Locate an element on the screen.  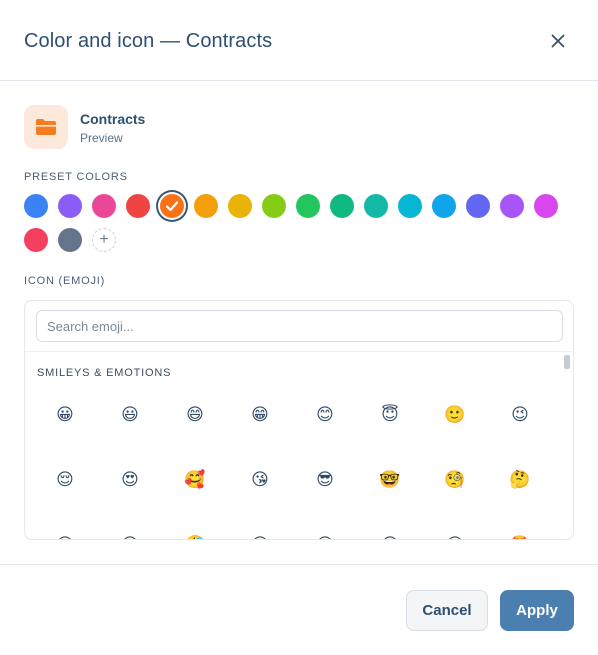
emoji-option: 😛 is located at coordinates (455, 533).